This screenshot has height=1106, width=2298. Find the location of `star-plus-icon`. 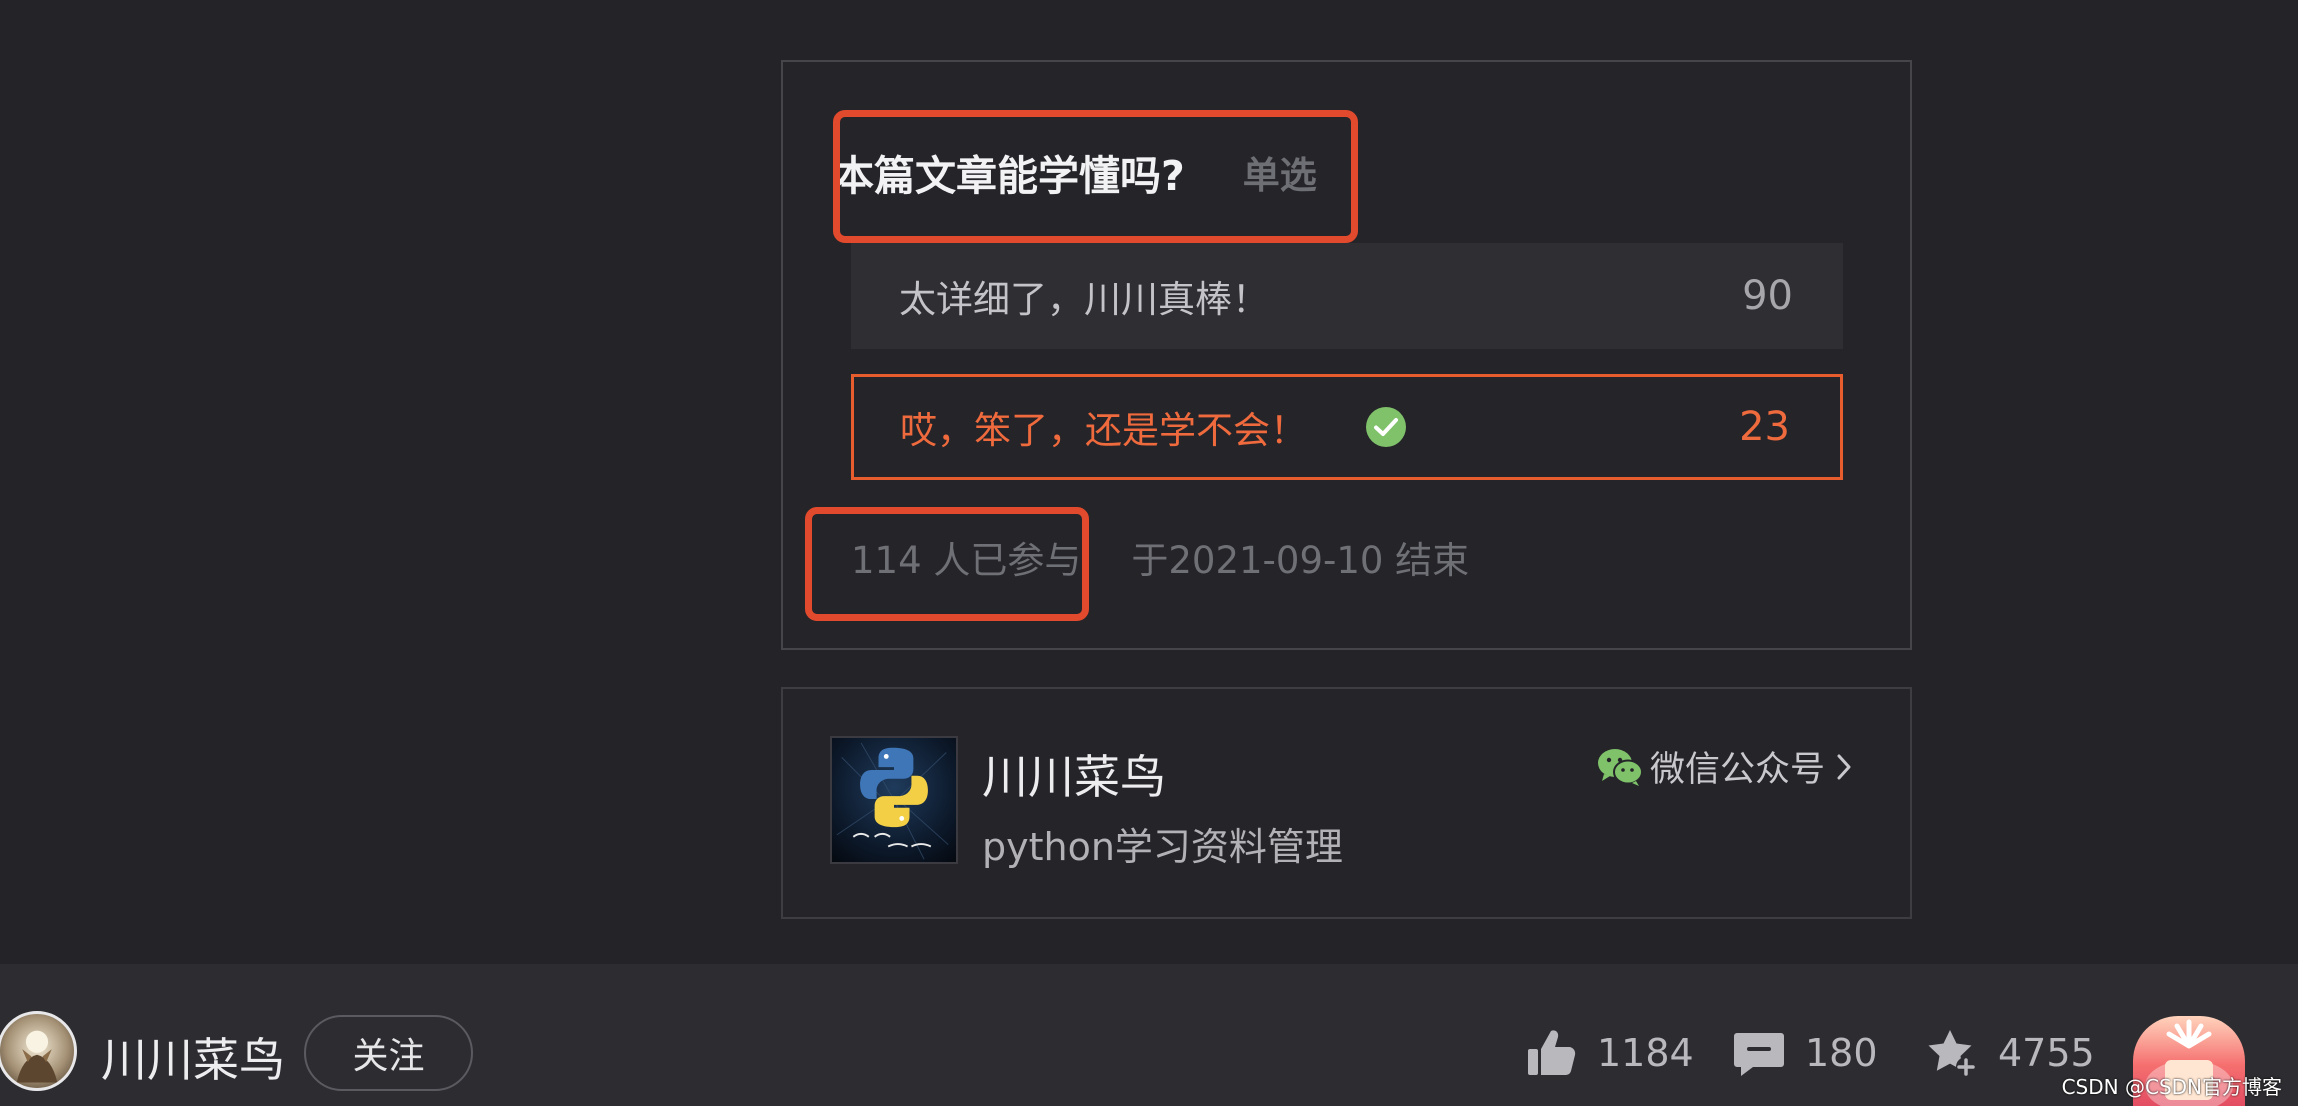

star-plus-icon is located at coordinates (1952, 1053).